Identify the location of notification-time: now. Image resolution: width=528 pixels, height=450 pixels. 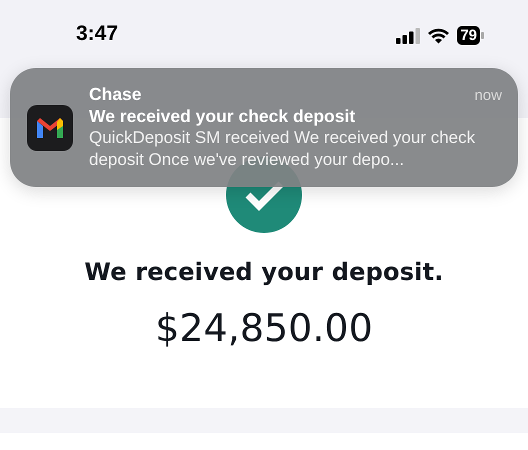
(488, 95).